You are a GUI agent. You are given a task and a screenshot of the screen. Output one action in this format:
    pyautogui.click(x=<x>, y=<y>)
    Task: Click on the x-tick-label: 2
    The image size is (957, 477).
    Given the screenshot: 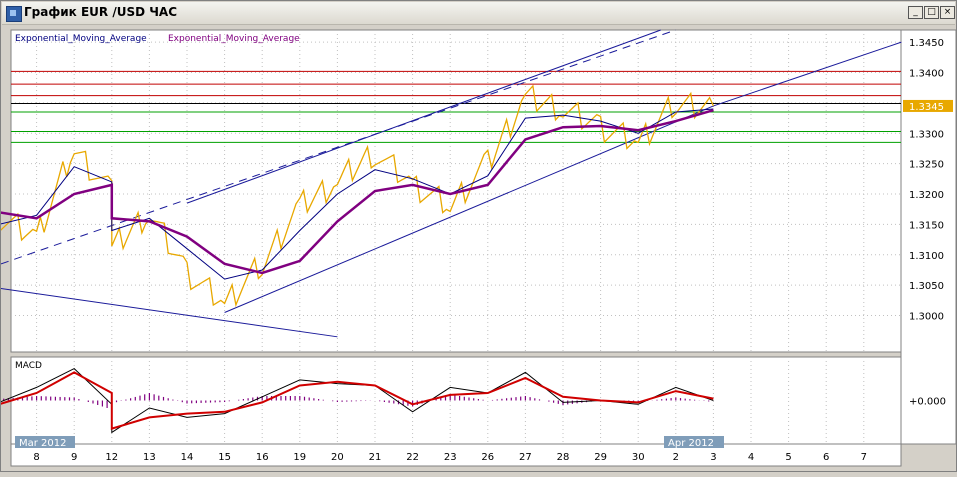 What is the action you would take?
    pyautogui.click(x=676, y=457)
    